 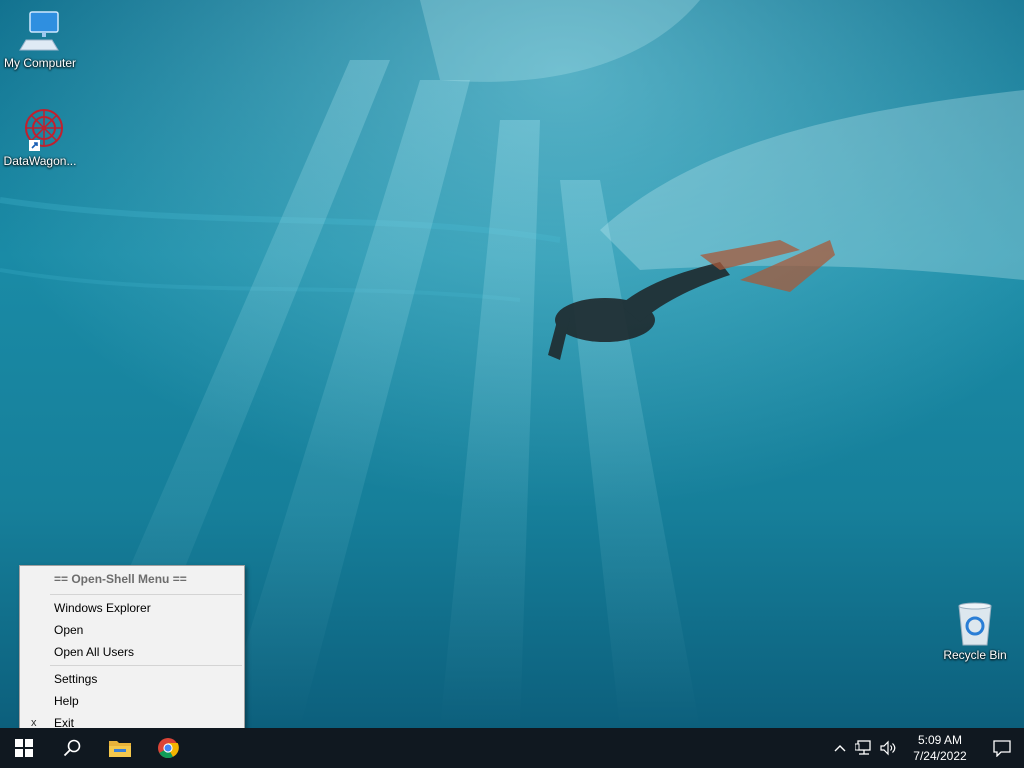 I want to click on network-button, so click(x=864, y=748).